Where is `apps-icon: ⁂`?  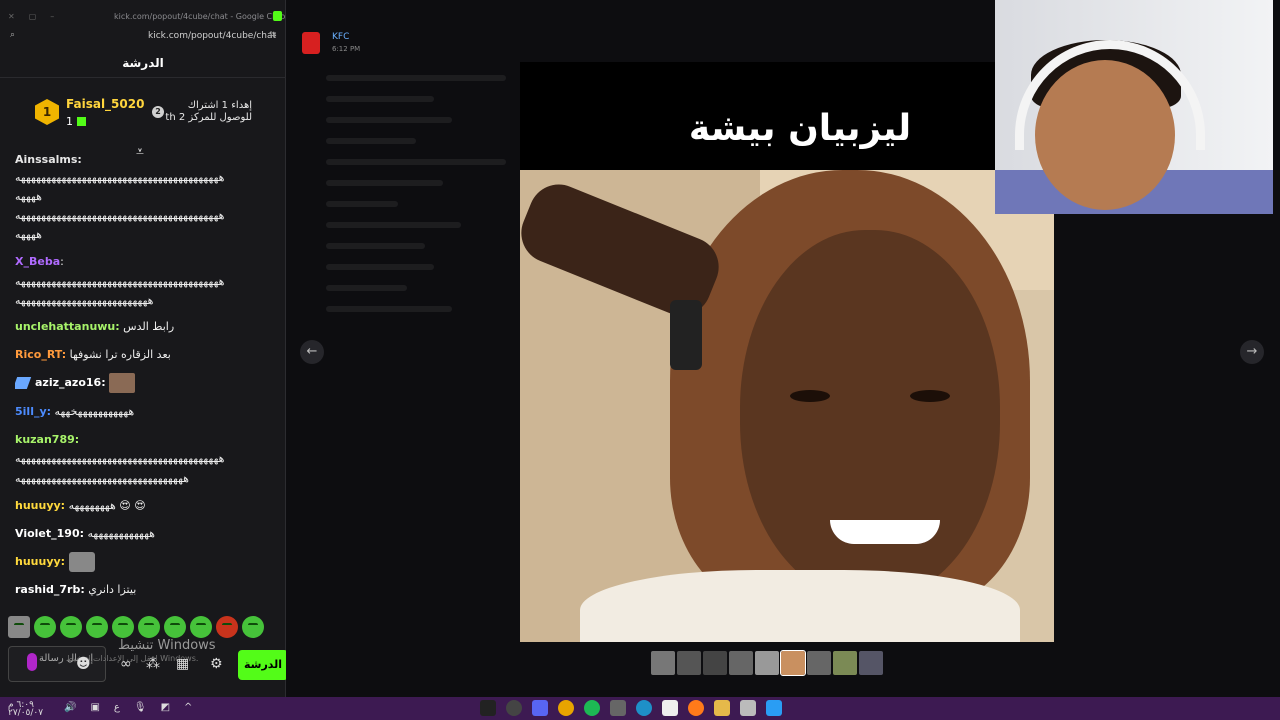 apps-icon: ⁂ is located at coordinates (153, 664).